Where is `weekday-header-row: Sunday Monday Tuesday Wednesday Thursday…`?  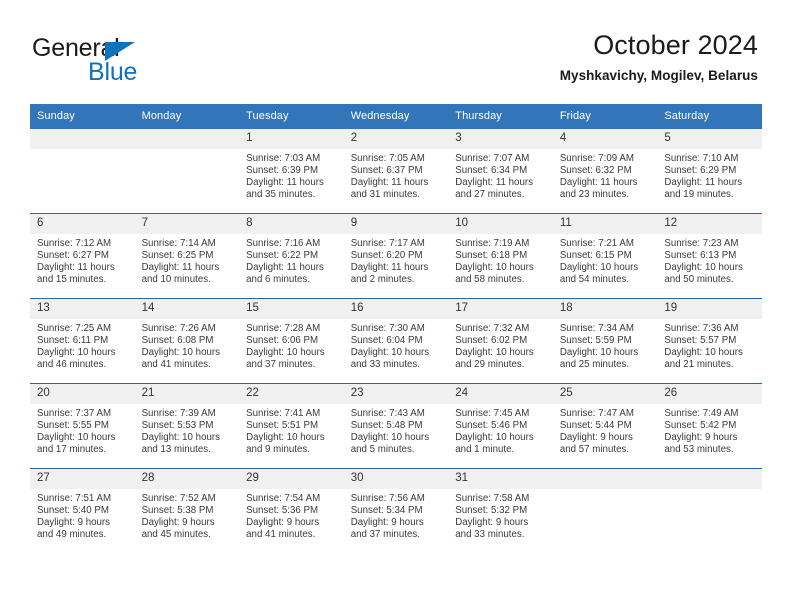
weekday-header-row: Sunday Monday Tuesday Wednesday Thursday… is located at coordinates (396, 116).